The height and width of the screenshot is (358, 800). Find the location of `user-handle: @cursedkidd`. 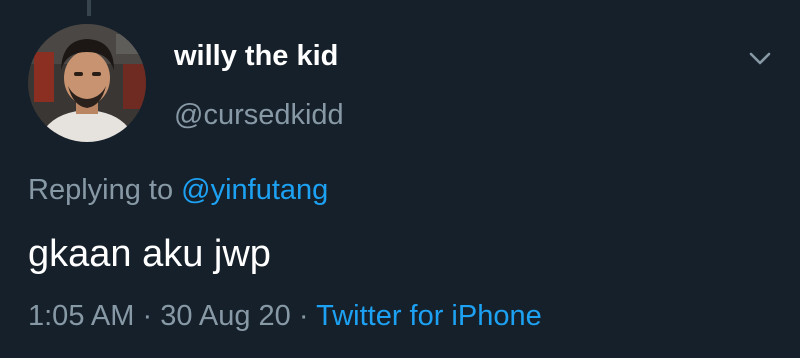

user-handle: @cursedkidd is located at coordinates (259, 115).